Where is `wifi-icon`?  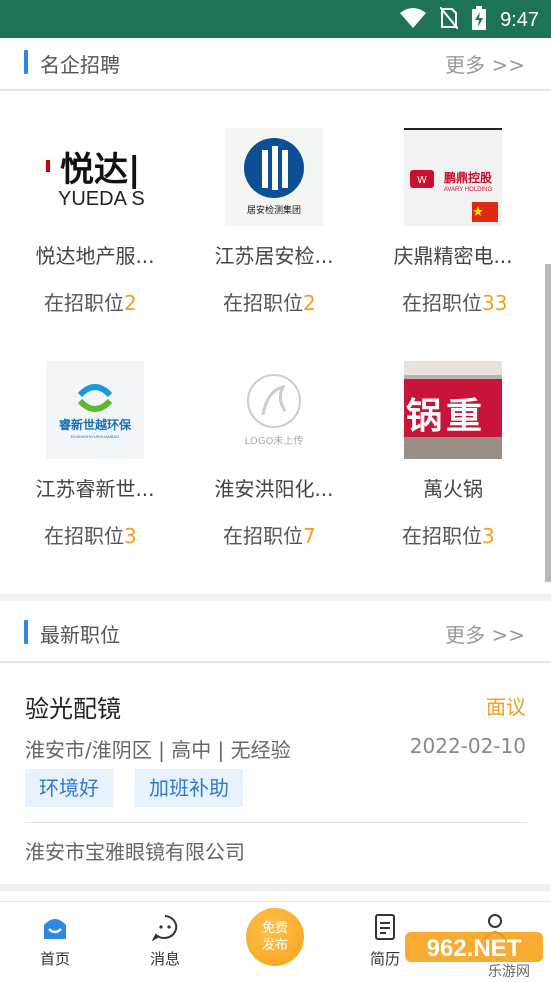
wifi-icon is located at coordinates (413, 20).